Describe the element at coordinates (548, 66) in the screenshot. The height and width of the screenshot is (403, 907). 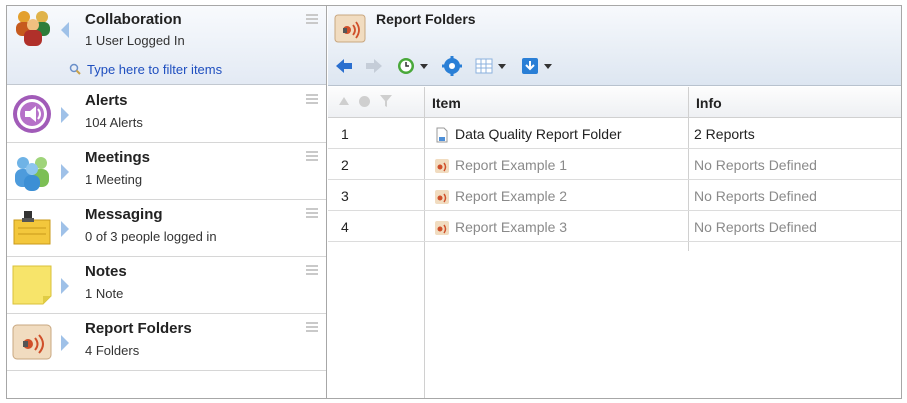
I see `download-dropdown-icon` at that location.